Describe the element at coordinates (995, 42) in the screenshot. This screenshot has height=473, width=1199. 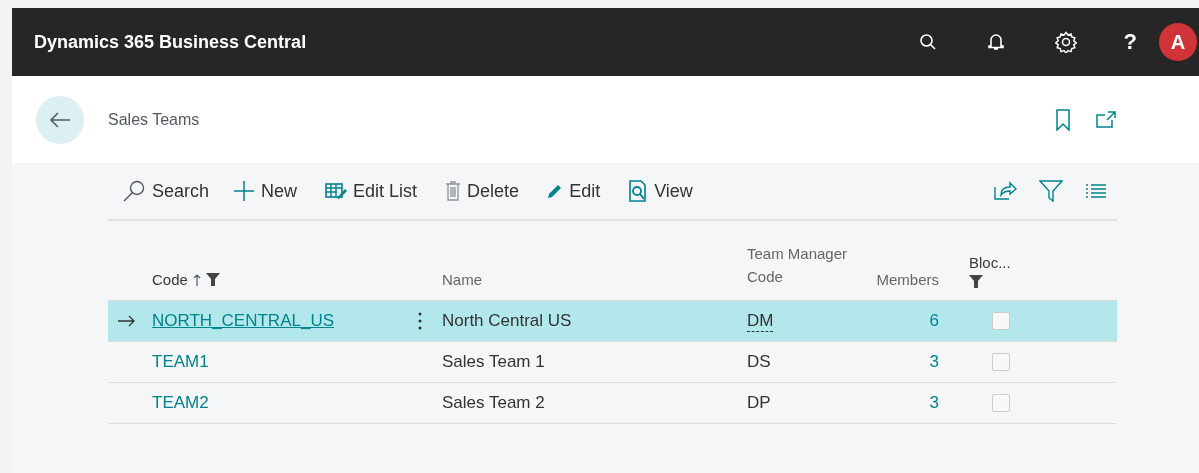
I see `bell-icon` at that location.